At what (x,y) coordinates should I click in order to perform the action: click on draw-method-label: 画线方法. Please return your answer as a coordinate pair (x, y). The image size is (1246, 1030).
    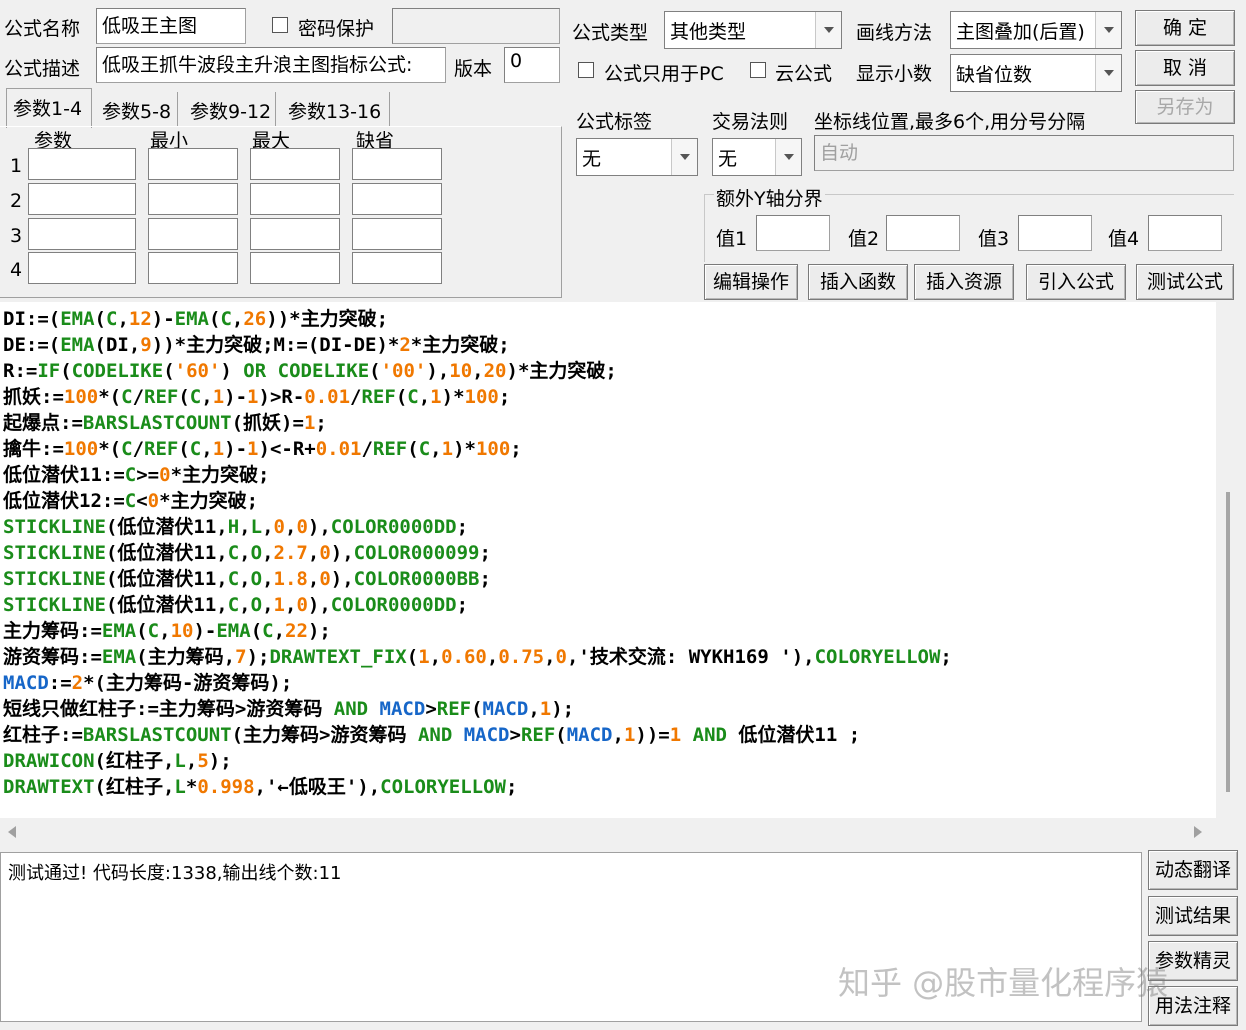
    Looking at the image, I should click on (894, 33).